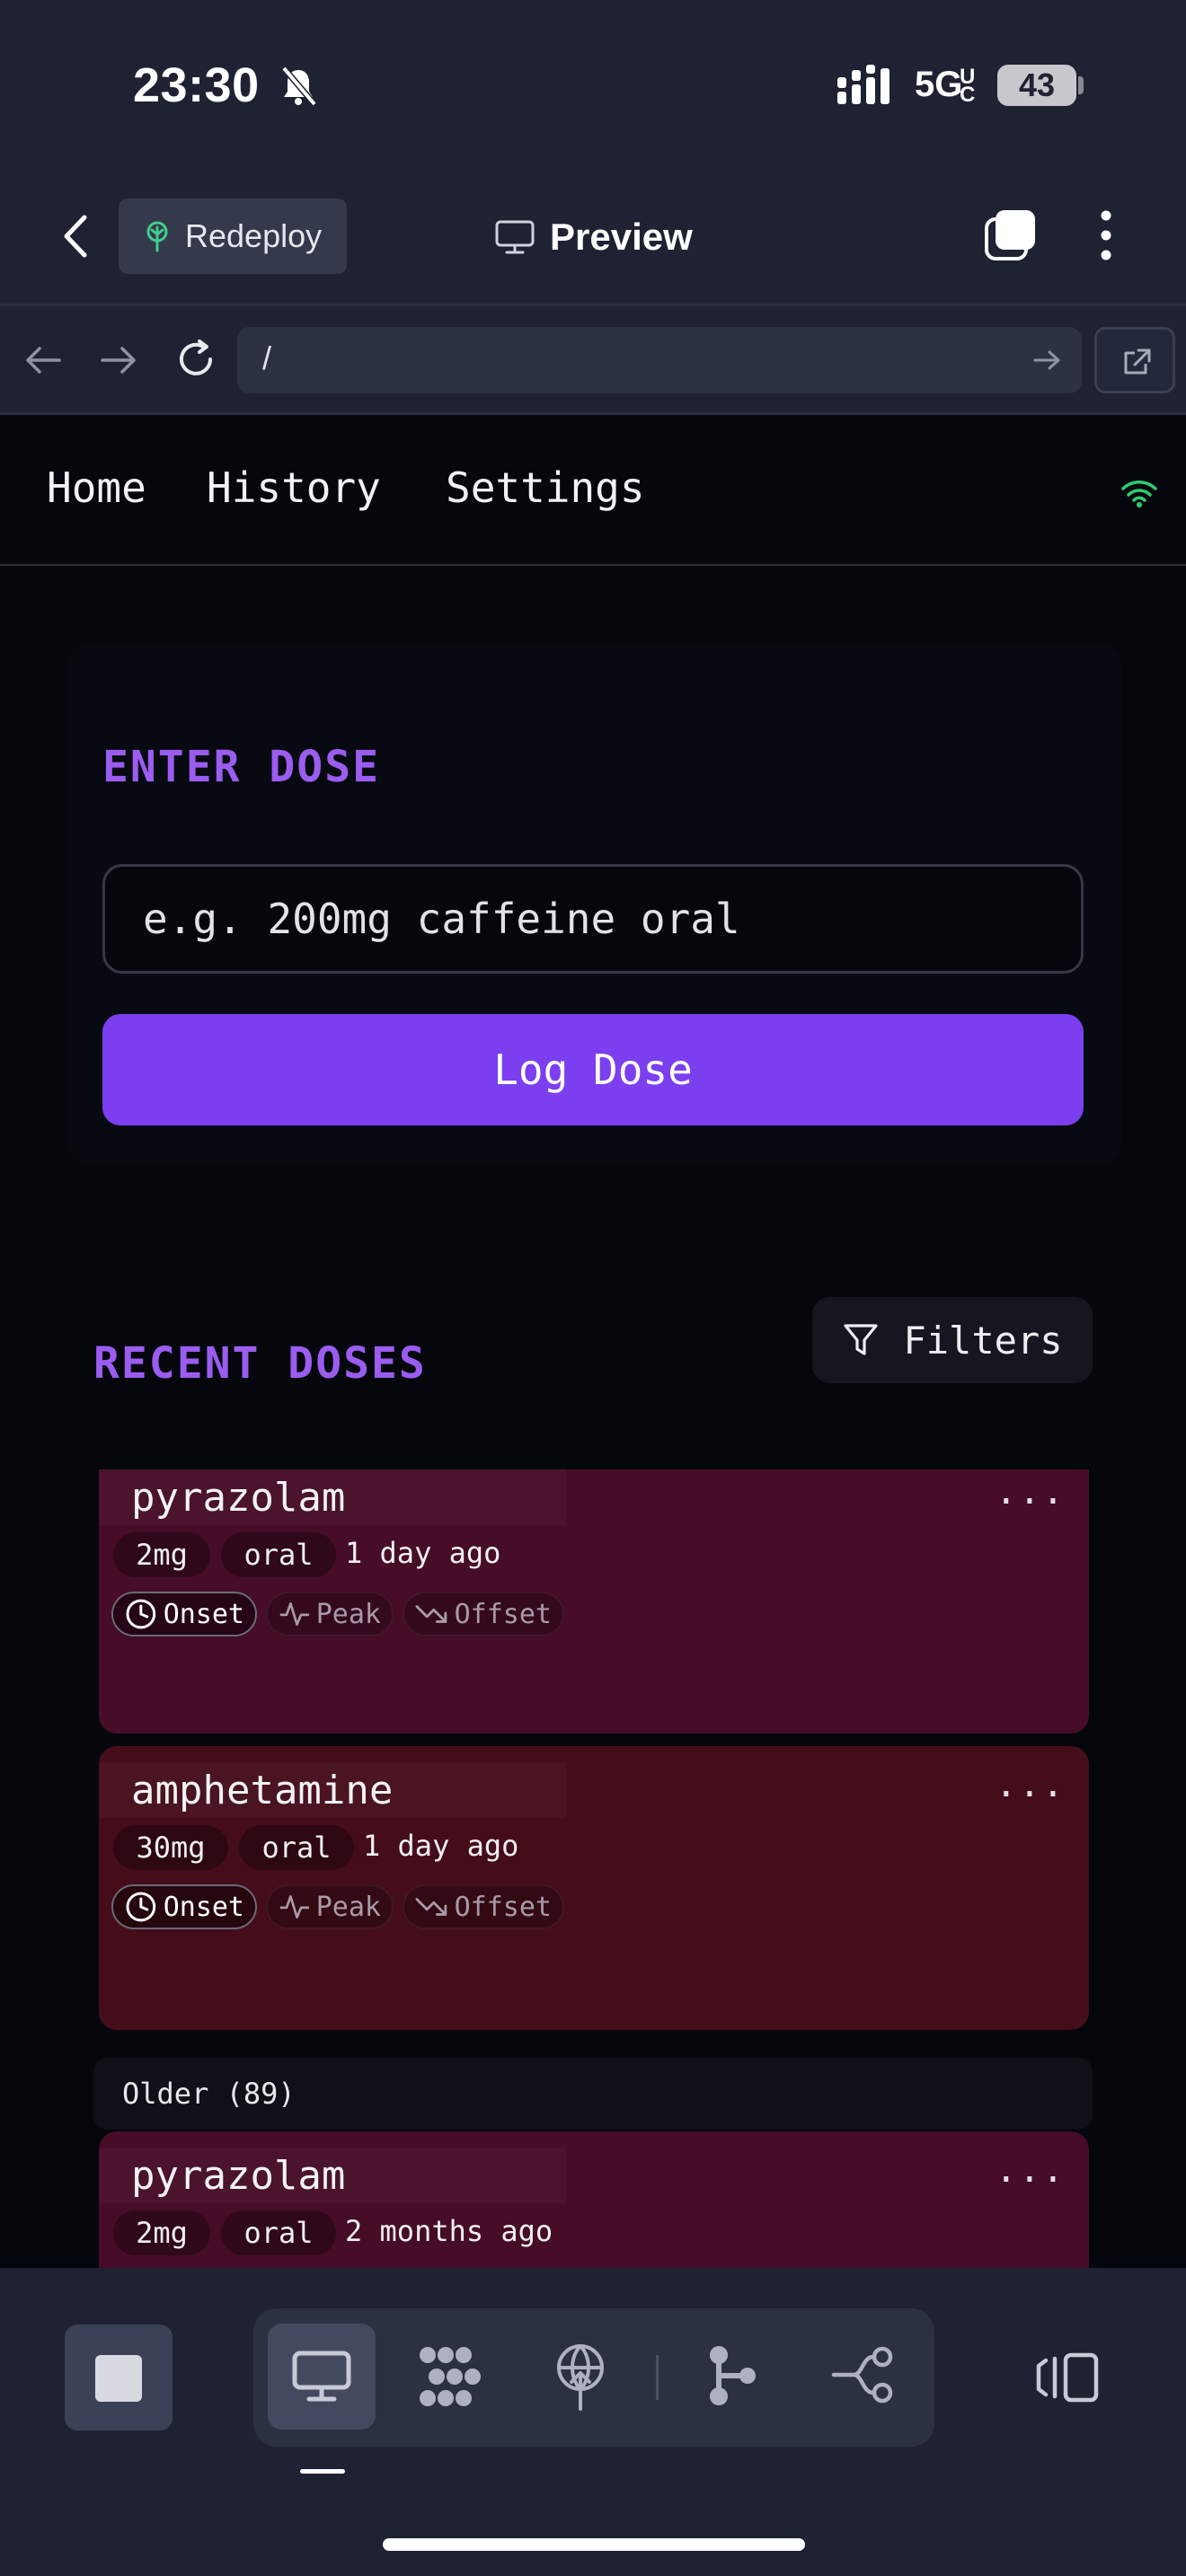  Describe the element at coordinates (594, 2544) in the screenshot. I see `home-indicator` at that location.